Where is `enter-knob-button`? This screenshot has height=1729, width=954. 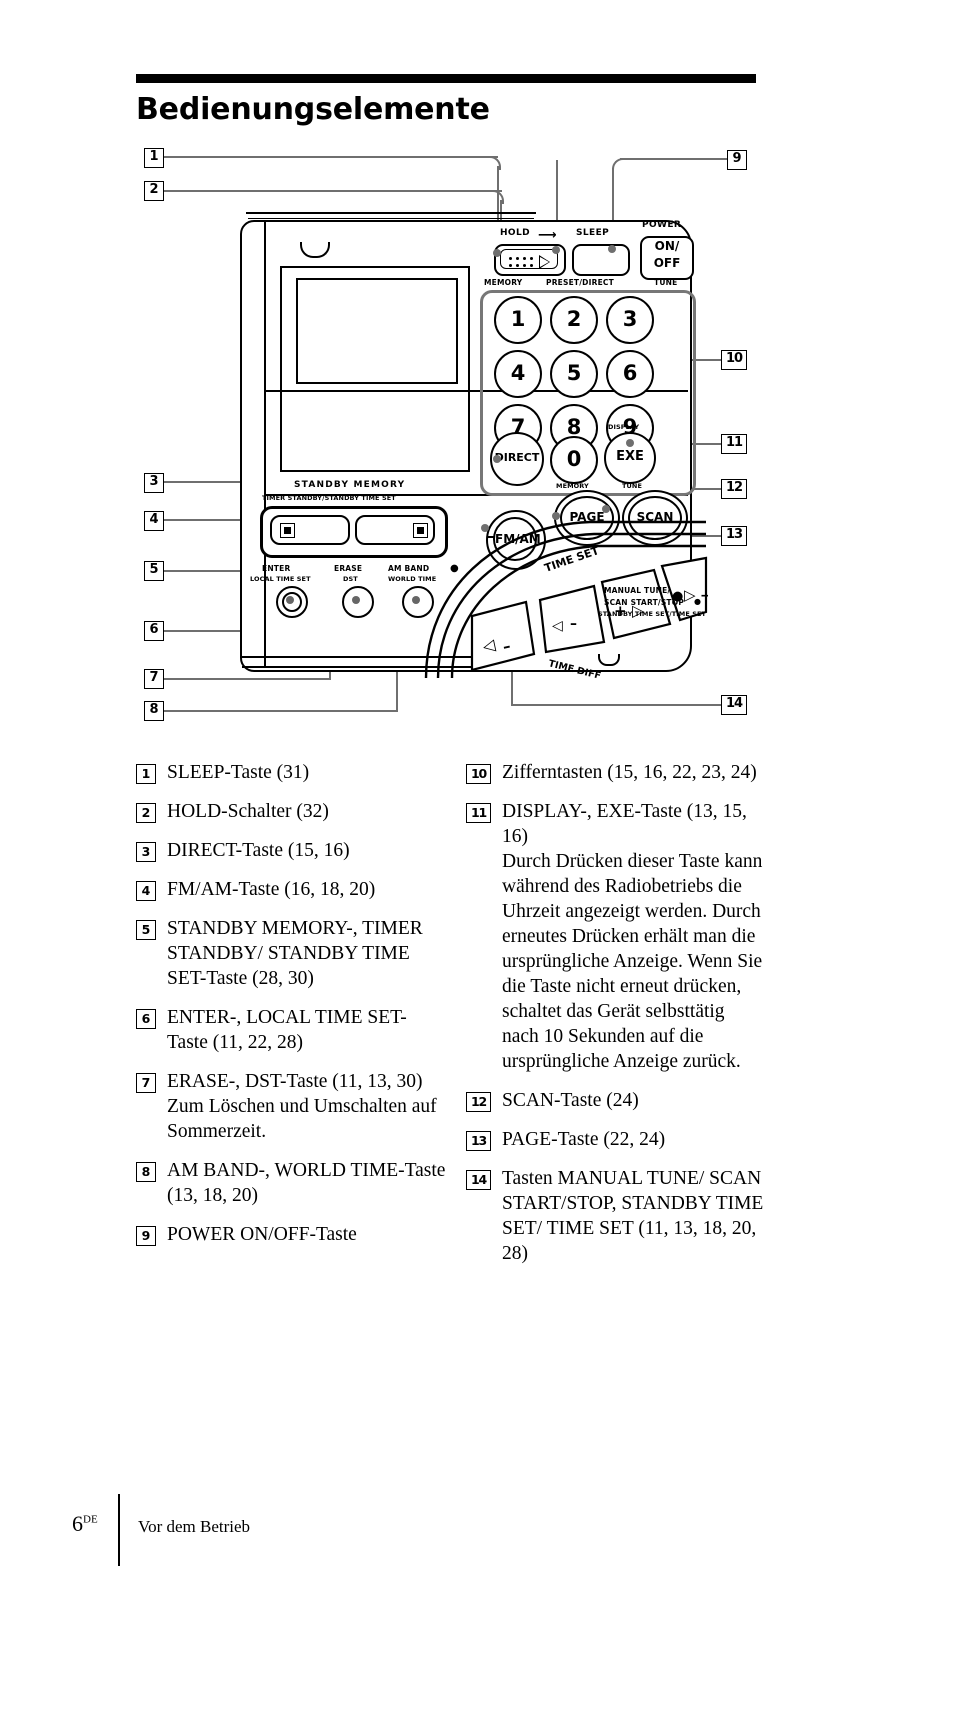
enter-knob-button is located at coordinates (292, 602).